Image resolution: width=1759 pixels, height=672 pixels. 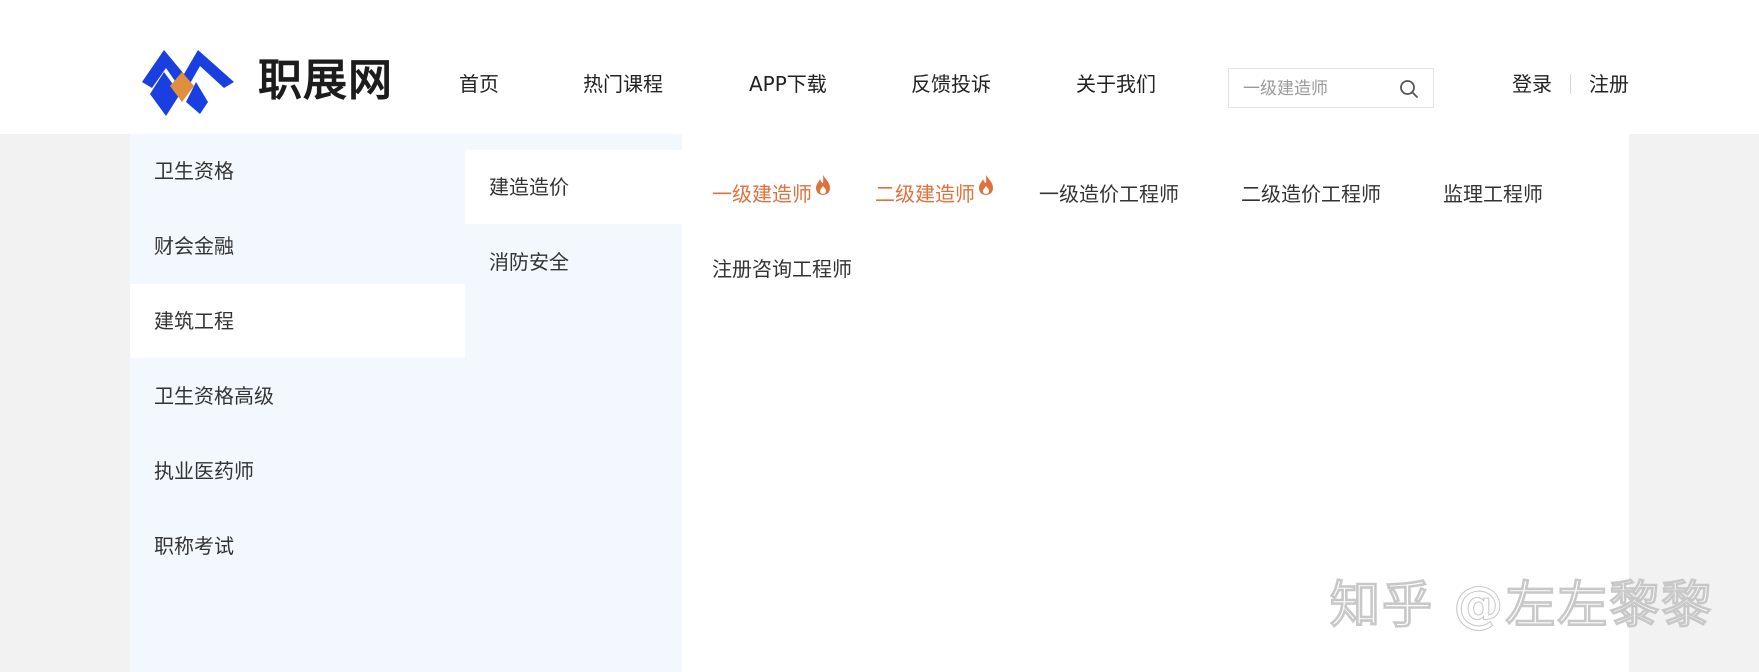 What do you see at coordinates (325, 80) in the screenshot?
I see `brand-name: 职展网` at bounding box center [325, 80].